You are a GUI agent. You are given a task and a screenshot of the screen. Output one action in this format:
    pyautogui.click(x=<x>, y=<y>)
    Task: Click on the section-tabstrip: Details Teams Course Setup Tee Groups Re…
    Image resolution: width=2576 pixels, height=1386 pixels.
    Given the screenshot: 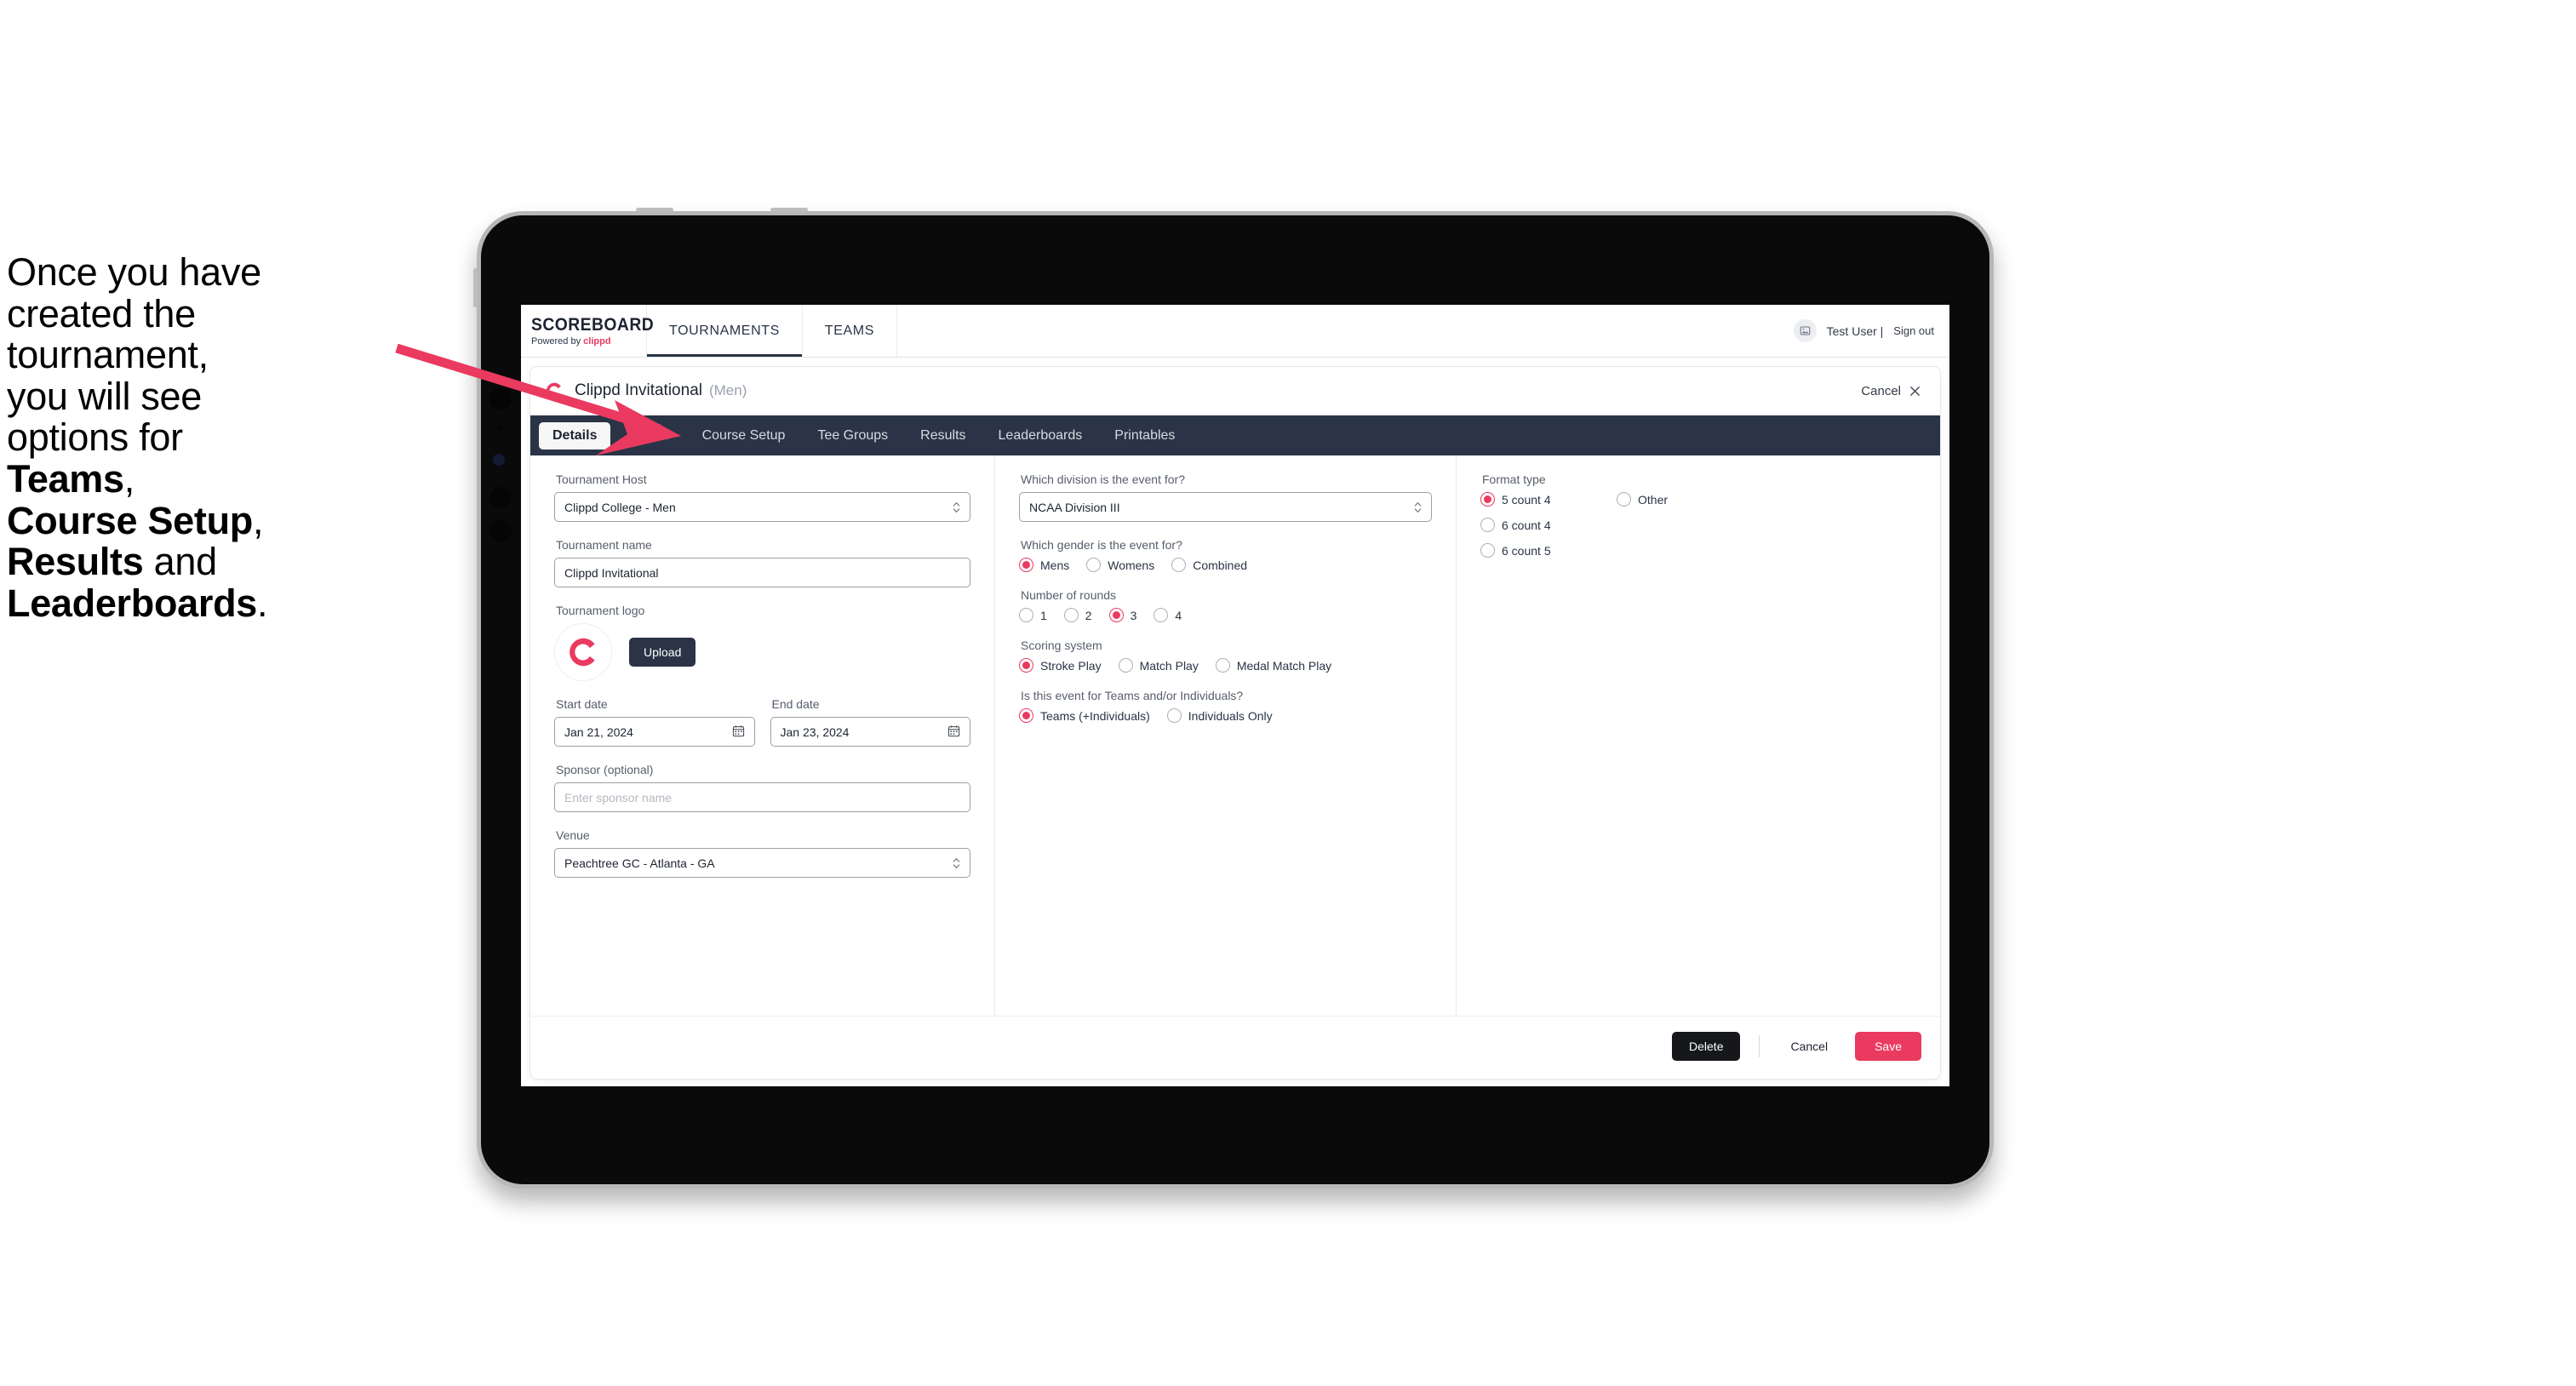 What is the action you would take?
    pyautogui.click(x=1235, y=435)
    